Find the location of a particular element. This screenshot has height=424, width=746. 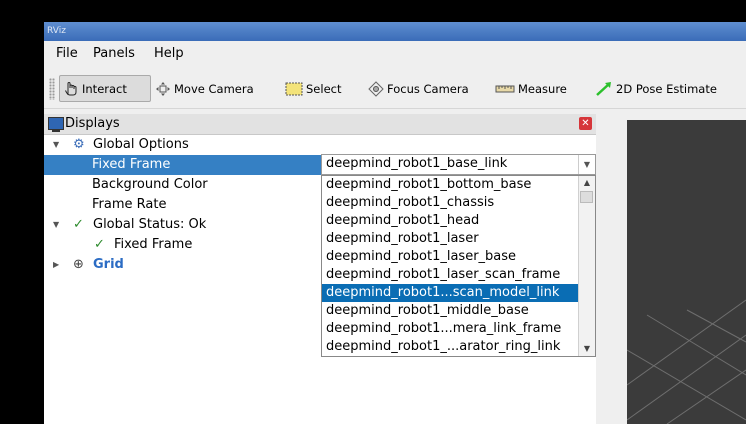

tree-label: Background Color is located at coordinates (150, 184).